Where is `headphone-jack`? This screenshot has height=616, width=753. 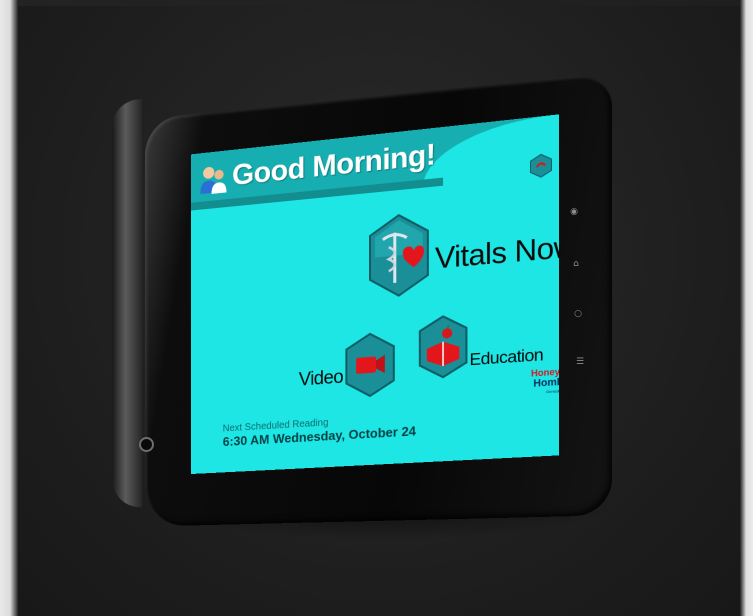
headphone-jack is located at coordinates (146, 444).